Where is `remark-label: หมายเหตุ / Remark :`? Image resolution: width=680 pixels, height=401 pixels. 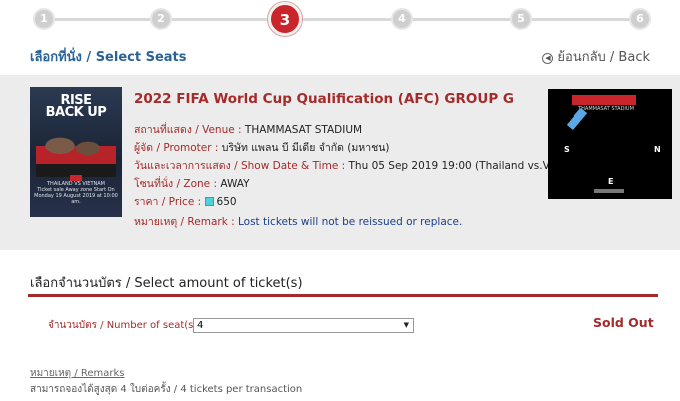 remark-label: หมายเหตุ / Remark : is located at coordinates (184, 222).